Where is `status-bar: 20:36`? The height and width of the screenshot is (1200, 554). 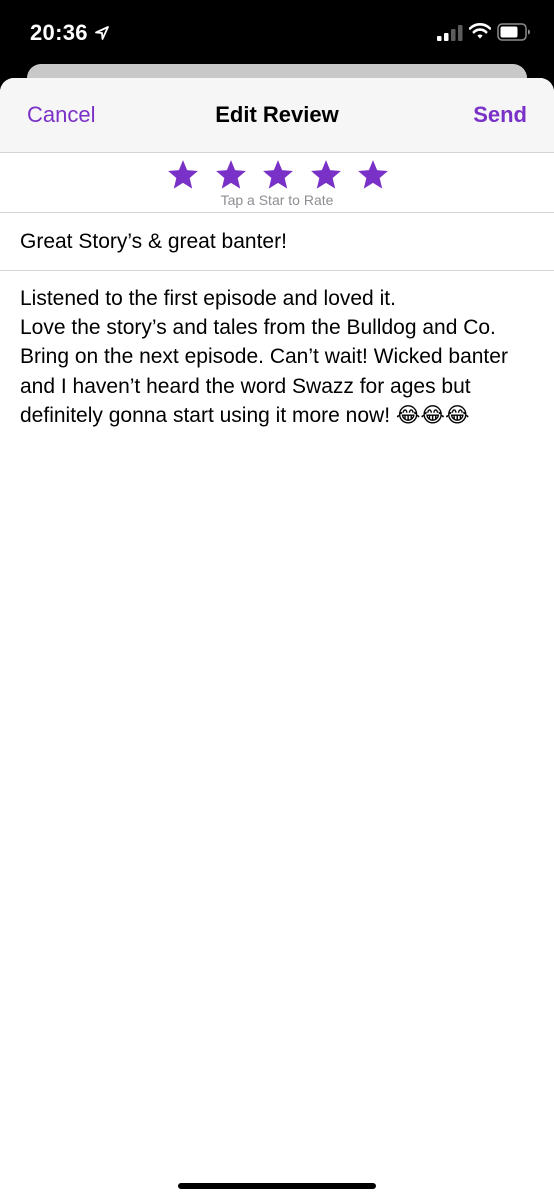 status-bar: 20:36 is located at coordinates (277, 35).